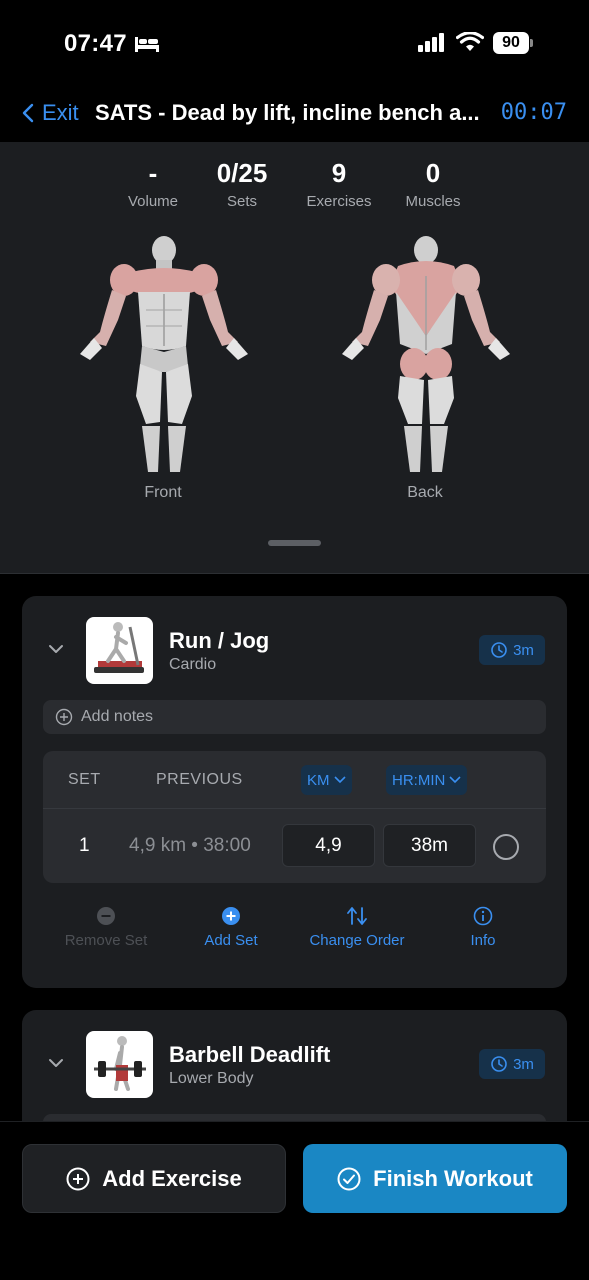 The image size is (589, 1280). I want to click on stat-sets-value: 0/25, so click(242, 173).